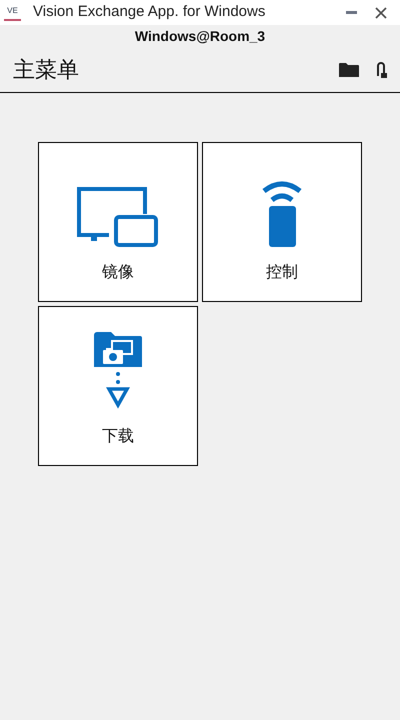  I want to click on close-icon, so click(381, 12).